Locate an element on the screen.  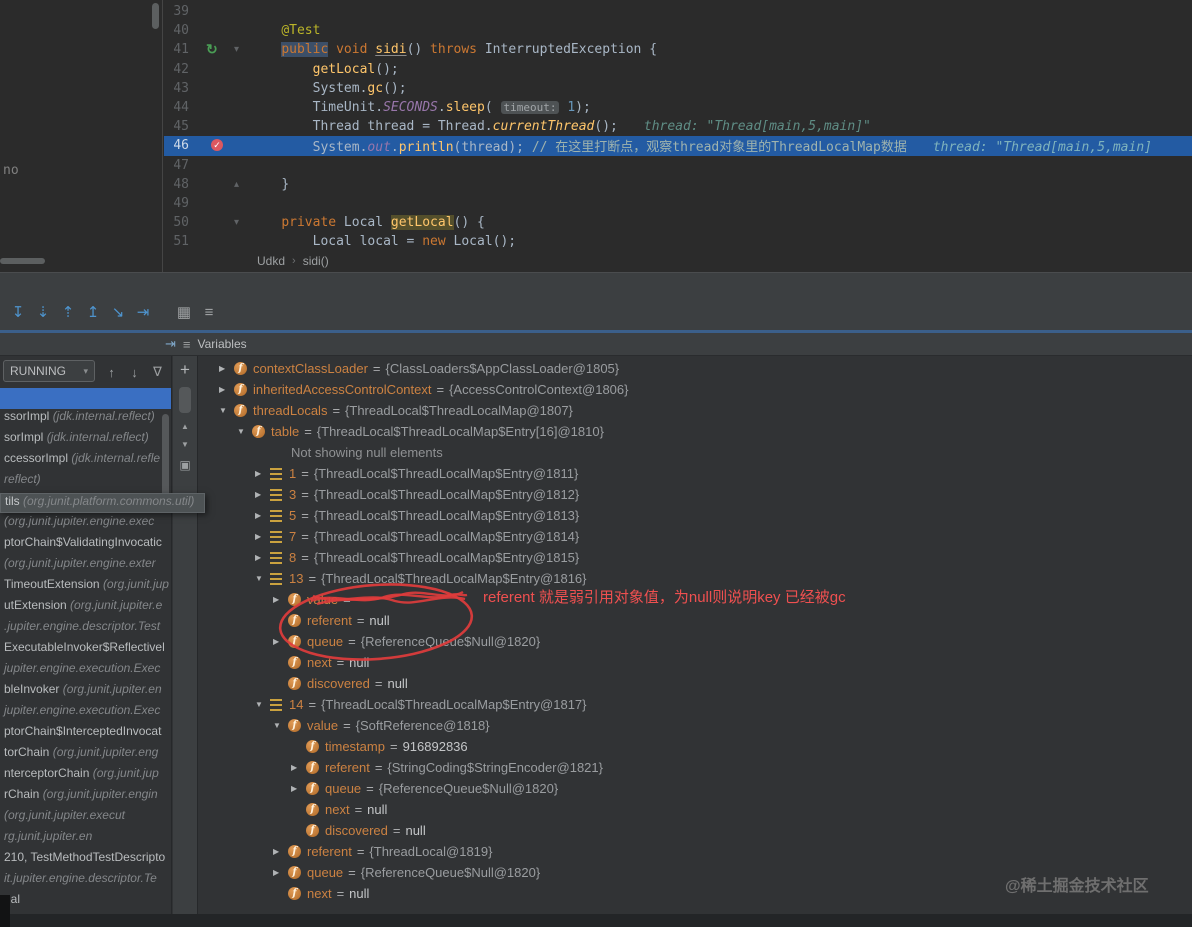
stack-frame-tooltip: tils (org.junit.platform.commons.util) is located at coordinates (103, 503).